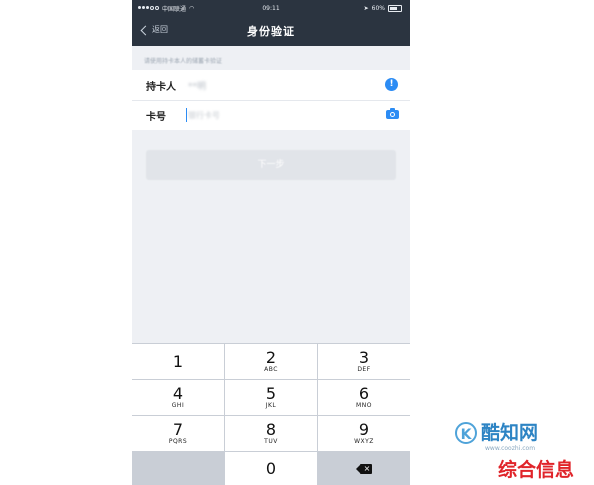 This screenshot has height=485, width=594. I want to click on key-number: 0, so click(271, 468).